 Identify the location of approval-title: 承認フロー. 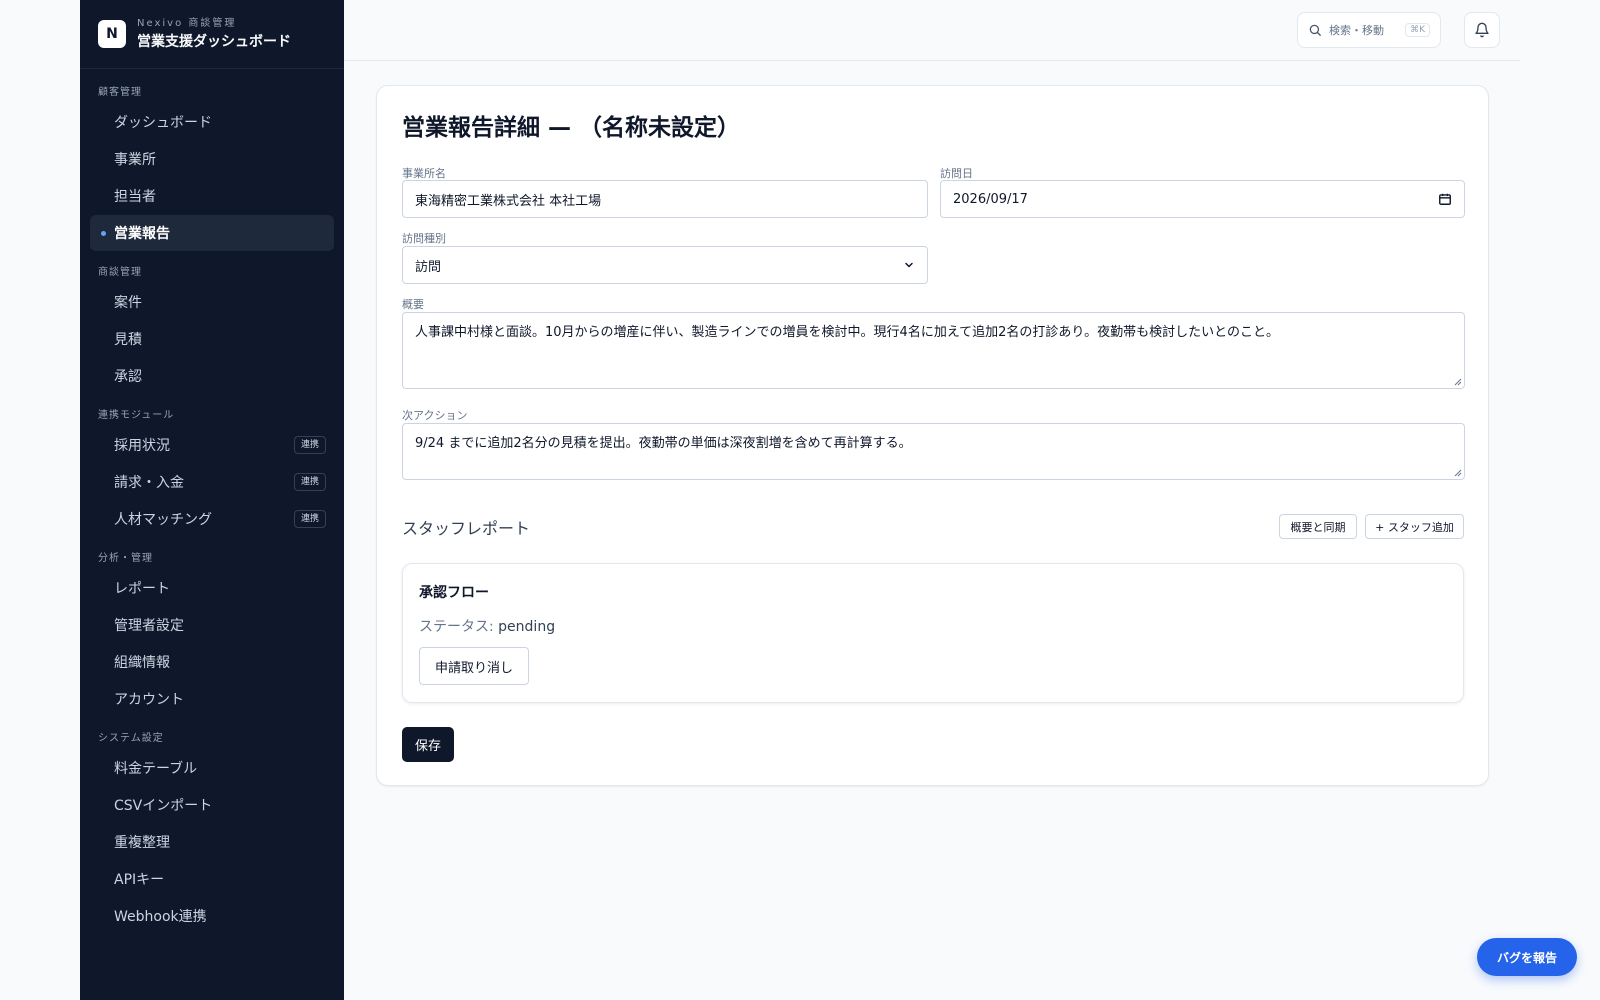
(454, 593).